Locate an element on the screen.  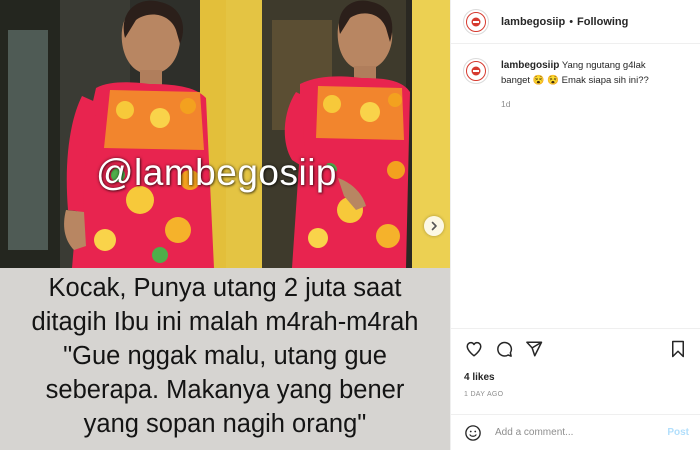
bookmark-icon is located at coordinates (678, 349).